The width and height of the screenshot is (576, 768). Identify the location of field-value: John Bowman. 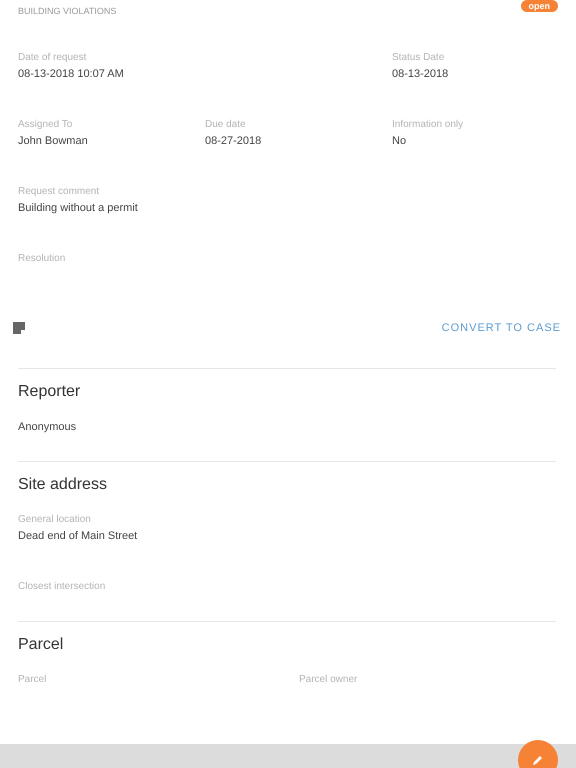
(53, 141).